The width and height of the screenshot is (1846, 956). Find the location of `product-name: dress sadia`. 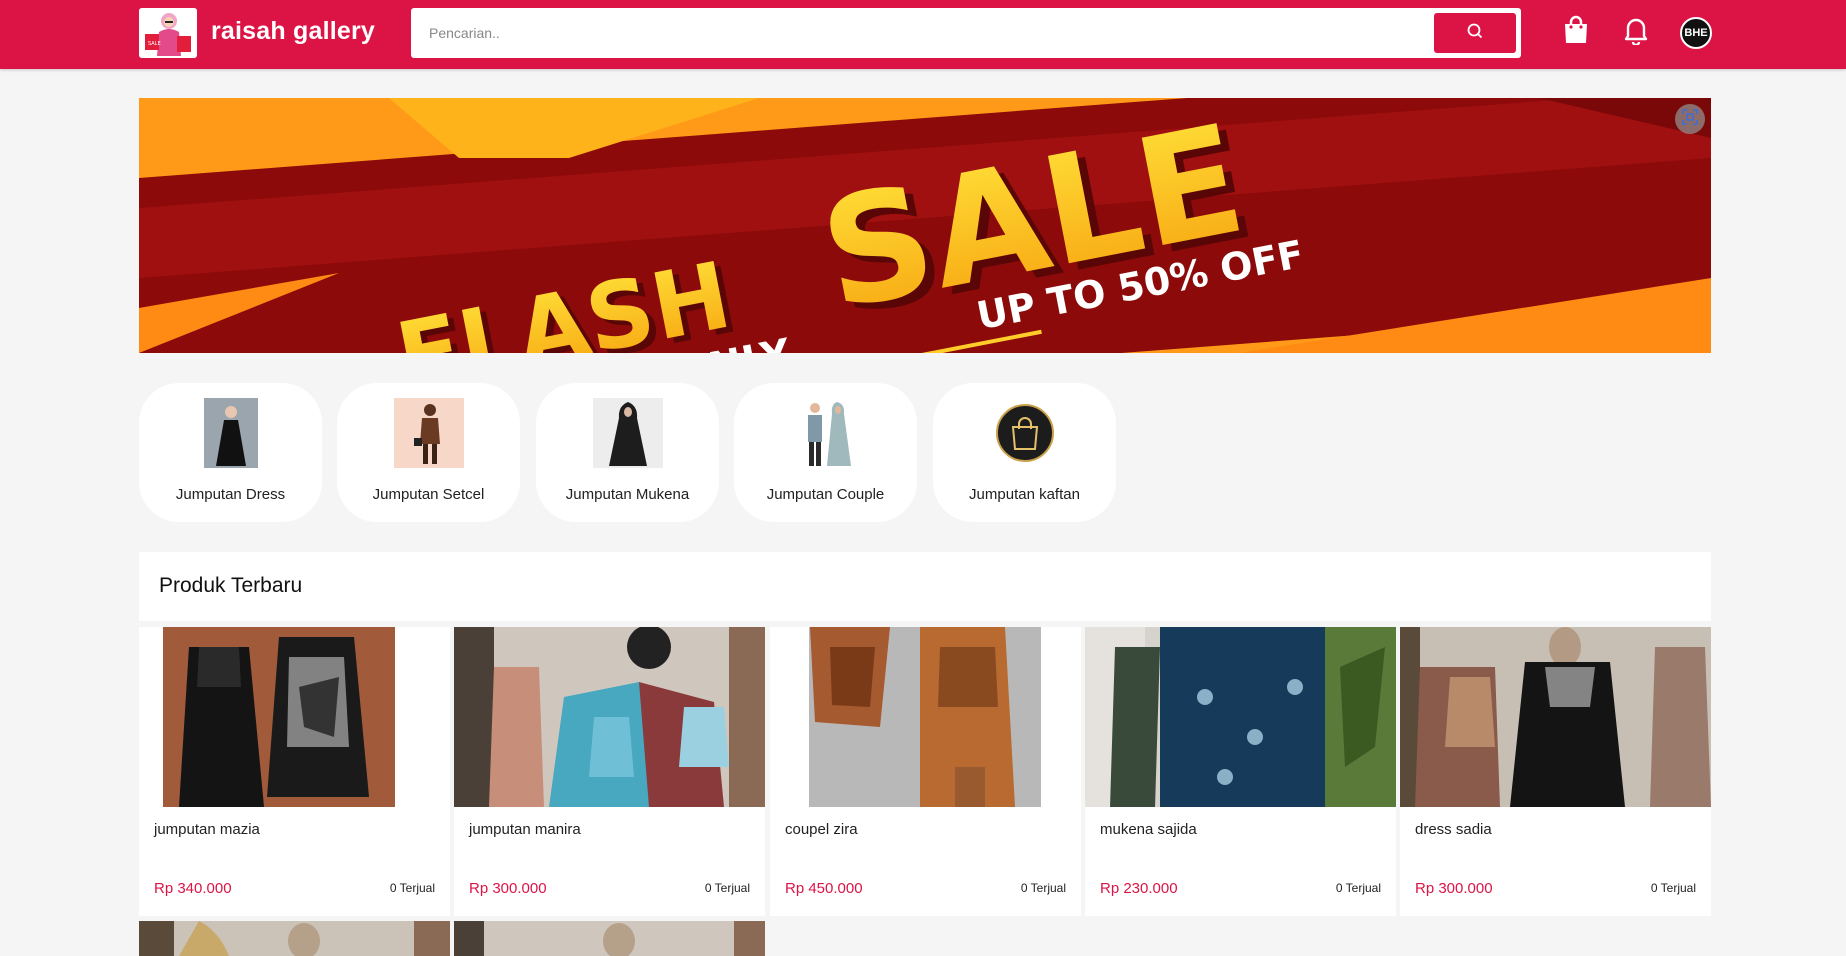

product-name: dress sadia is located at coordinates (1453, 829).